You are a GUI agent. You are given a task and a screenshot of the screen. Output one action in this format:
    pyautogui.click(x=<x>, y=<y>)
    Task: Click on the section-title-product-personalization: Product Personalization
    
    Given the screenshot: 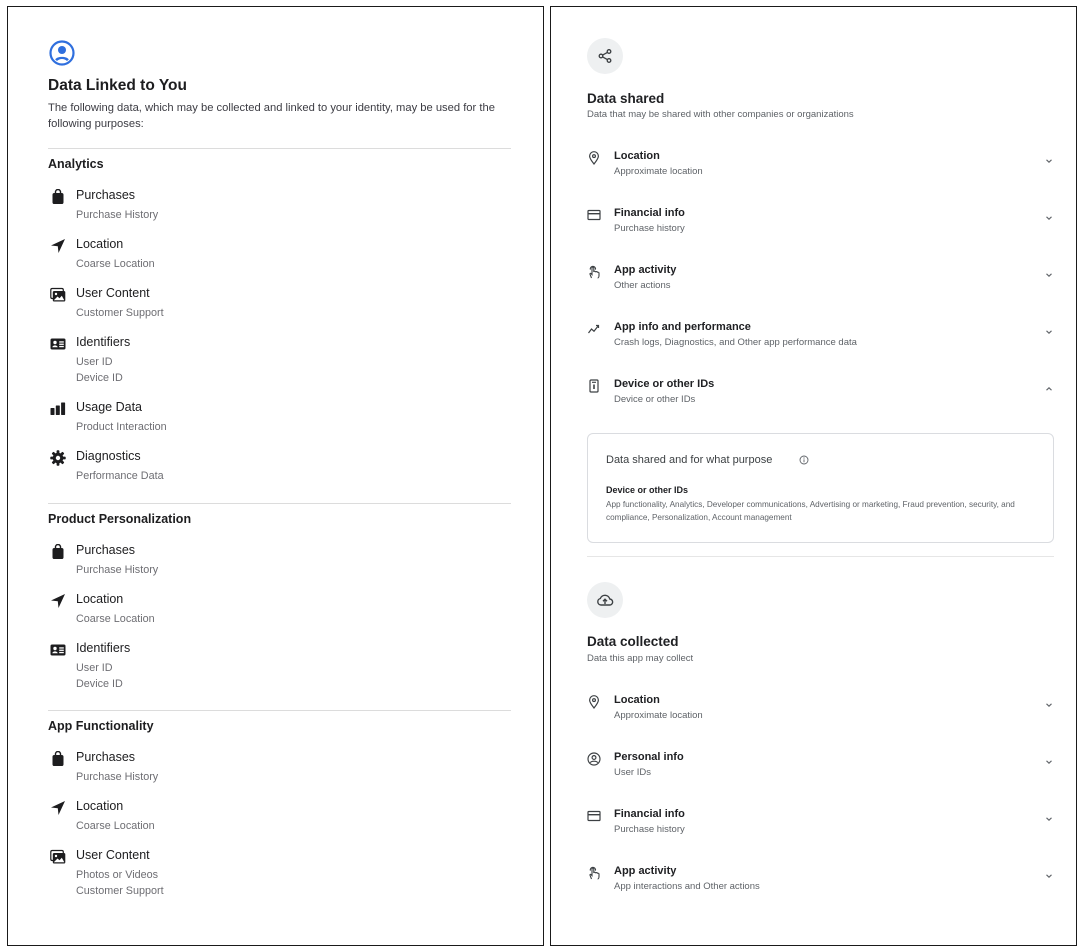 What is the action you would take?
    pyautogui.click(x=120, y=519)
    